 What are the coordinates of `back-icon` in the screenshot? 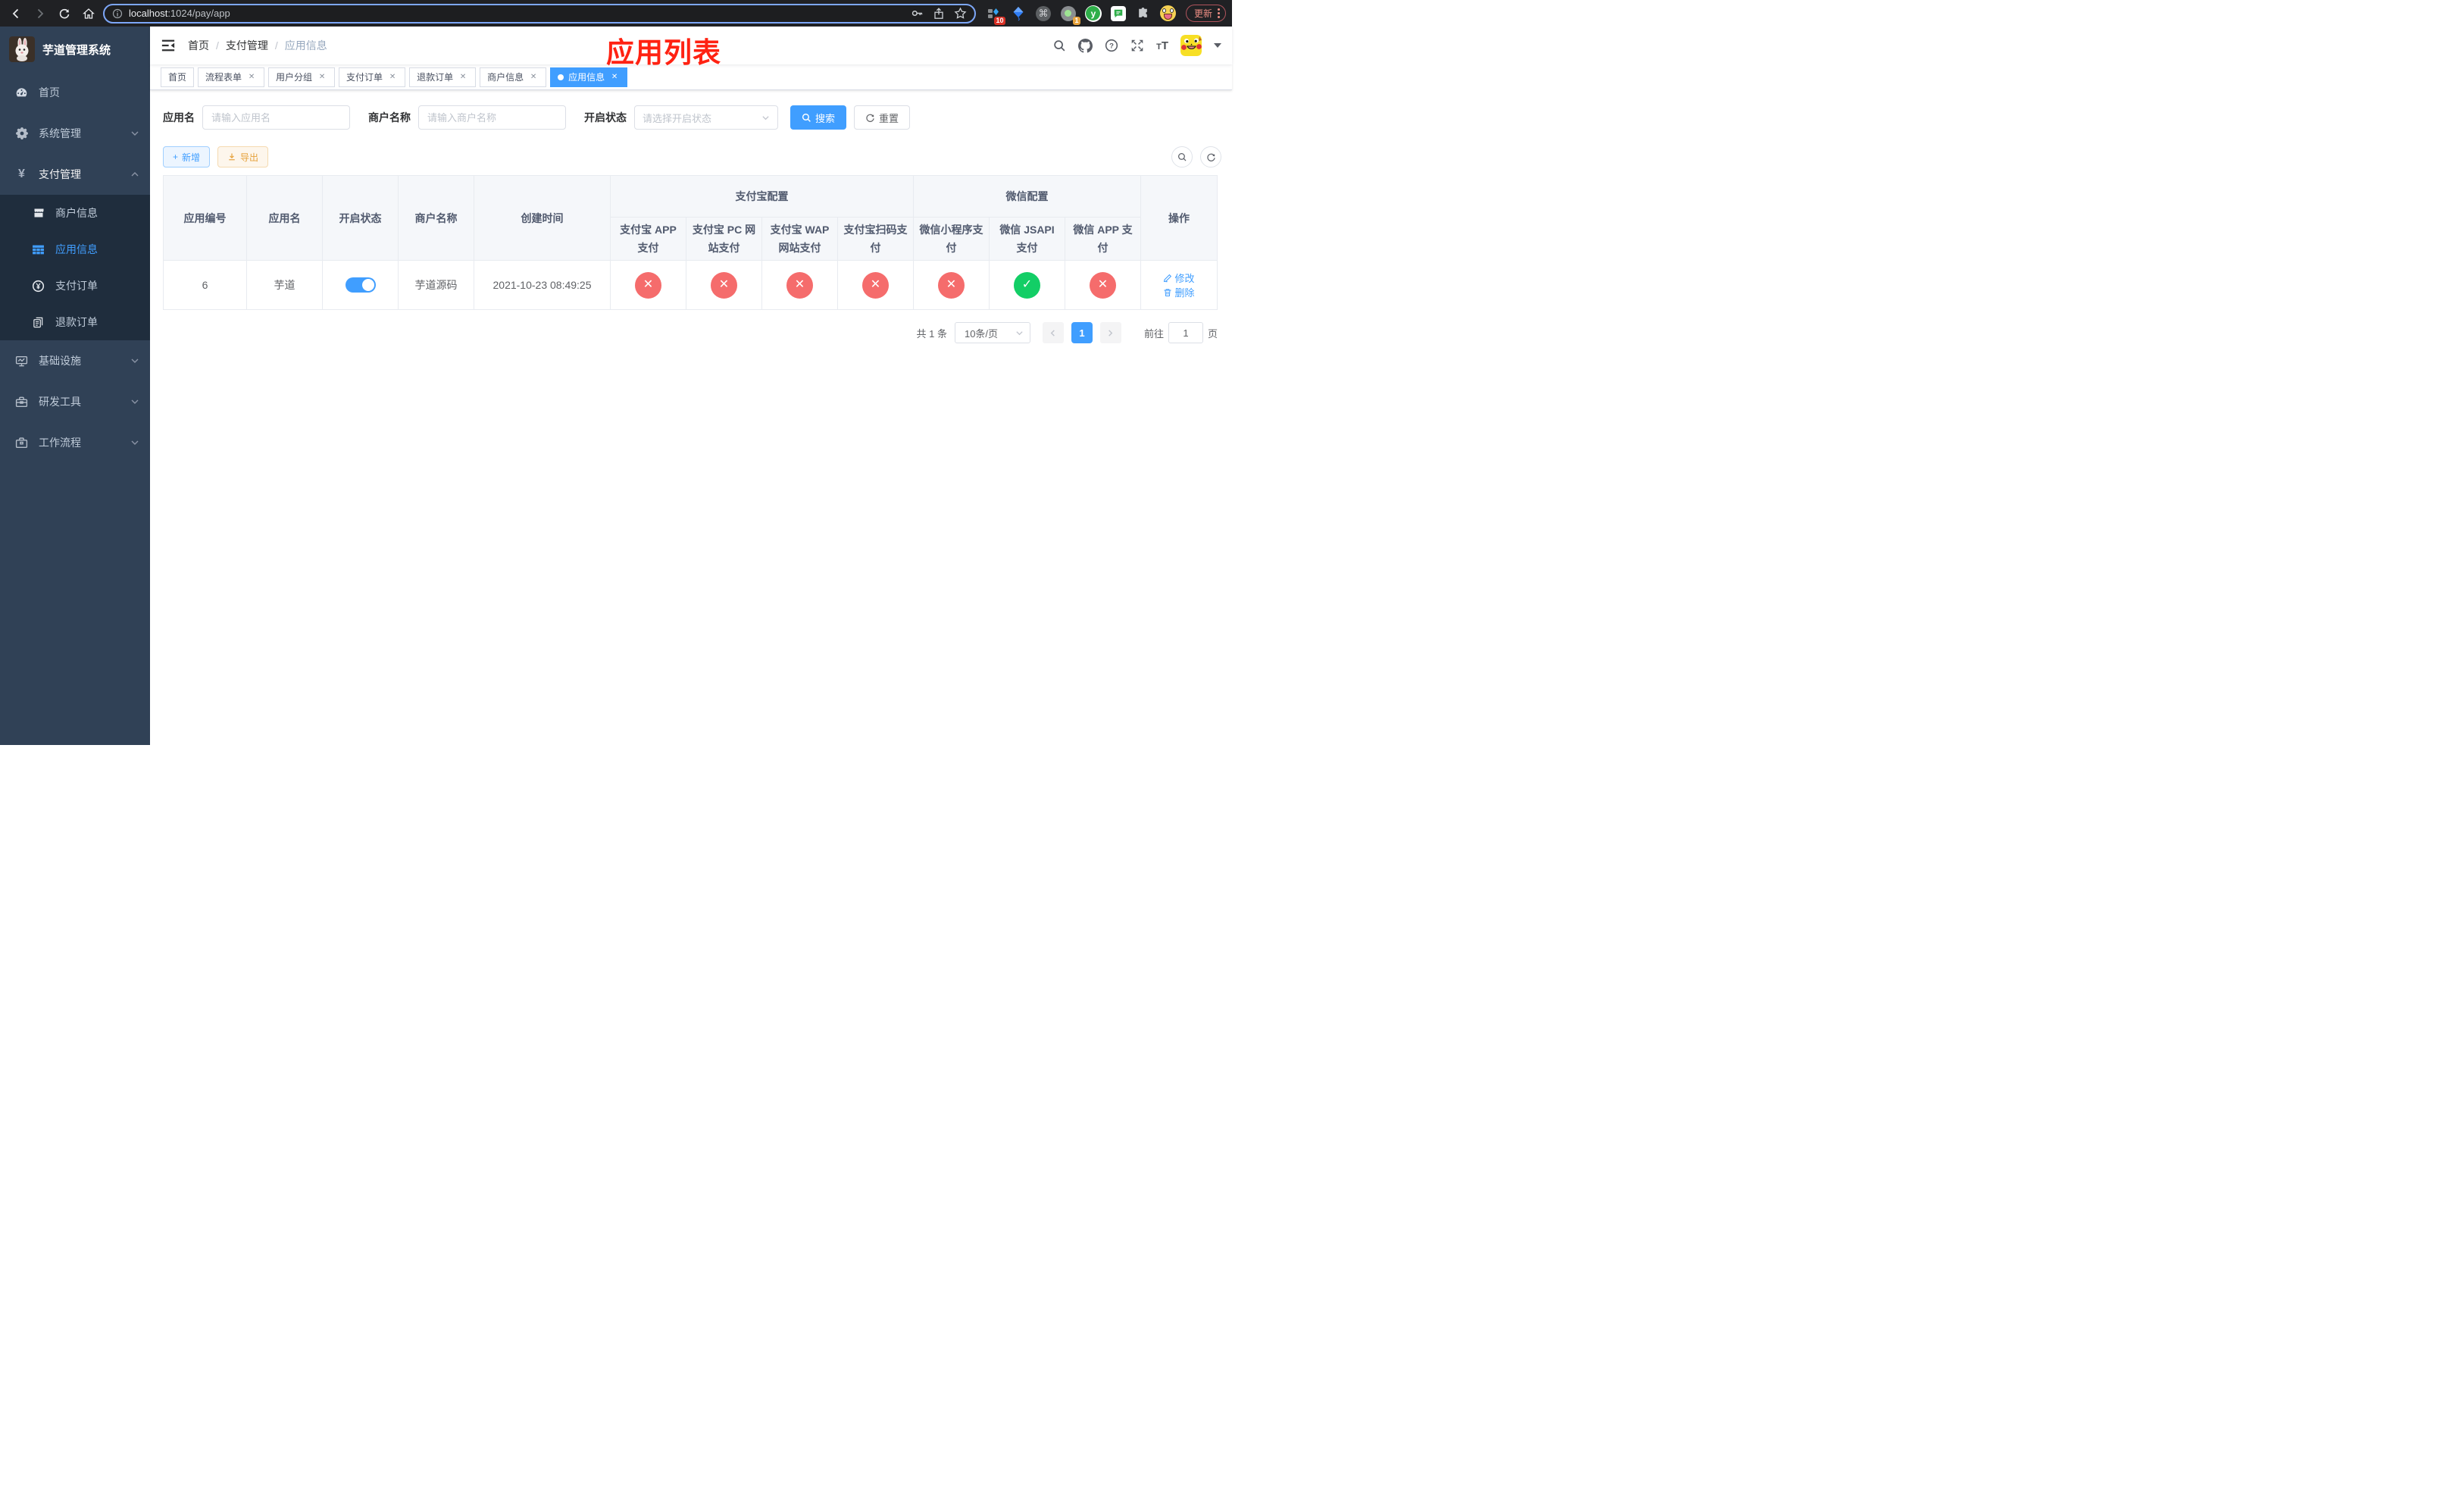 It's located at (15, 13).